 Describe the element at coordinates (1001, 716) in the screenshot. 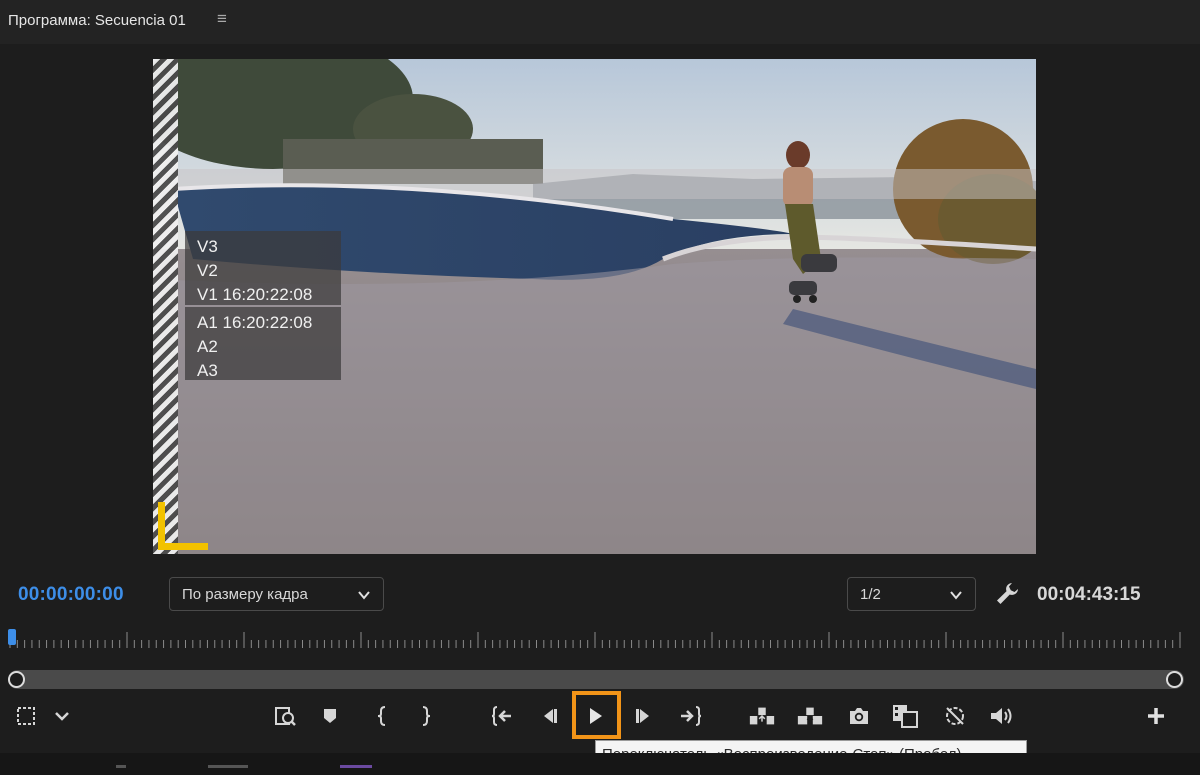

I see `volume-icon` at that location.